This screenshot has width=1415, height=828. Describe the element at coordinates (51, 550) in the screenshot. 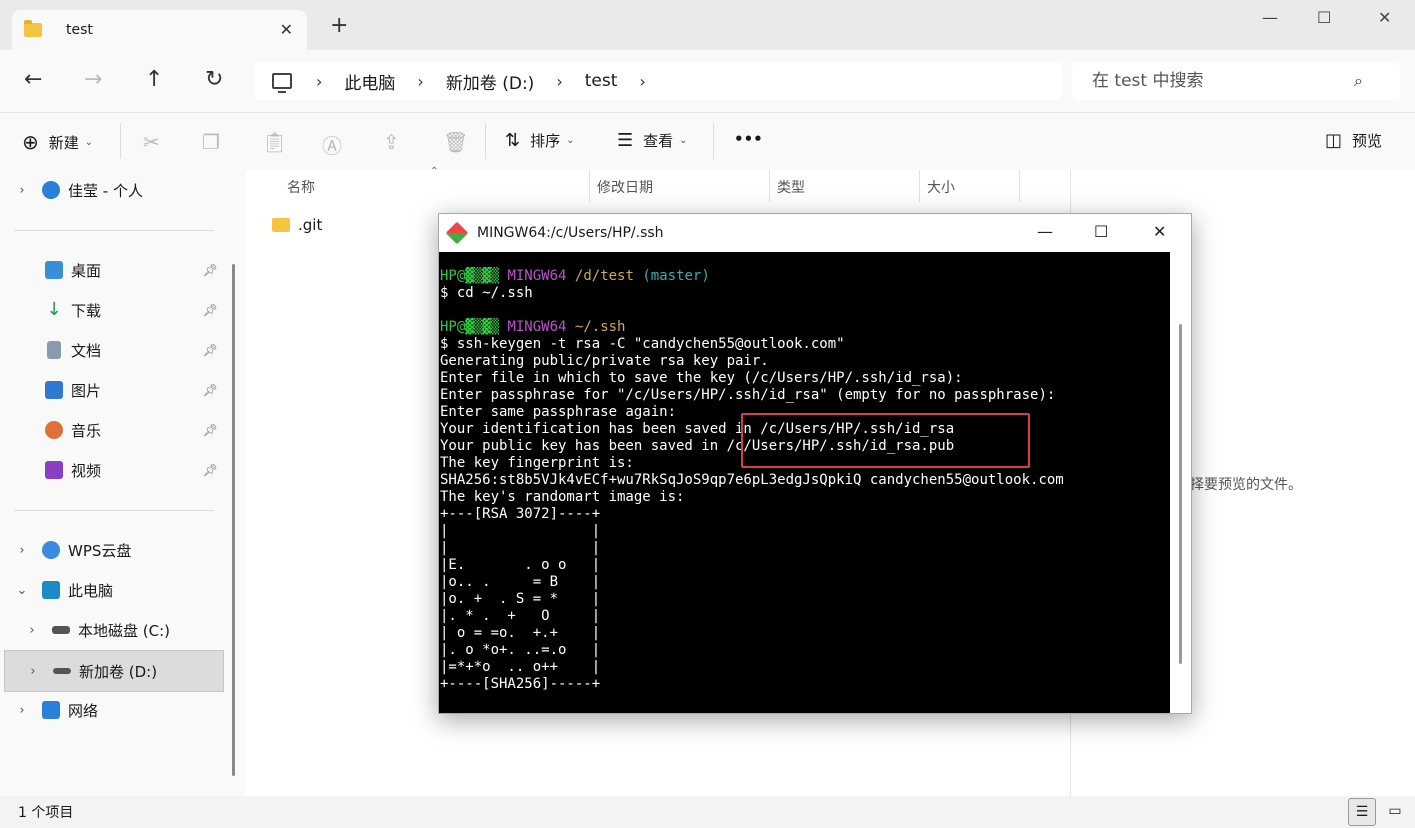

I see `cloud-icon` at that location.